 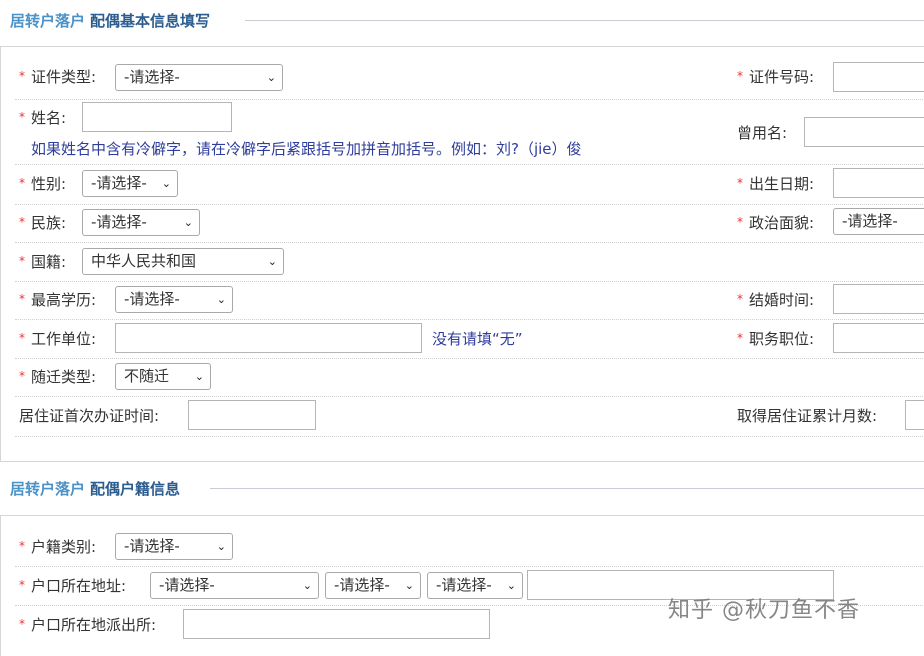 I want to click on row-ethnicity: * 民族: -请选择- ⌄ * 政治面貌: -请选择-, so click(x=469, y=224).